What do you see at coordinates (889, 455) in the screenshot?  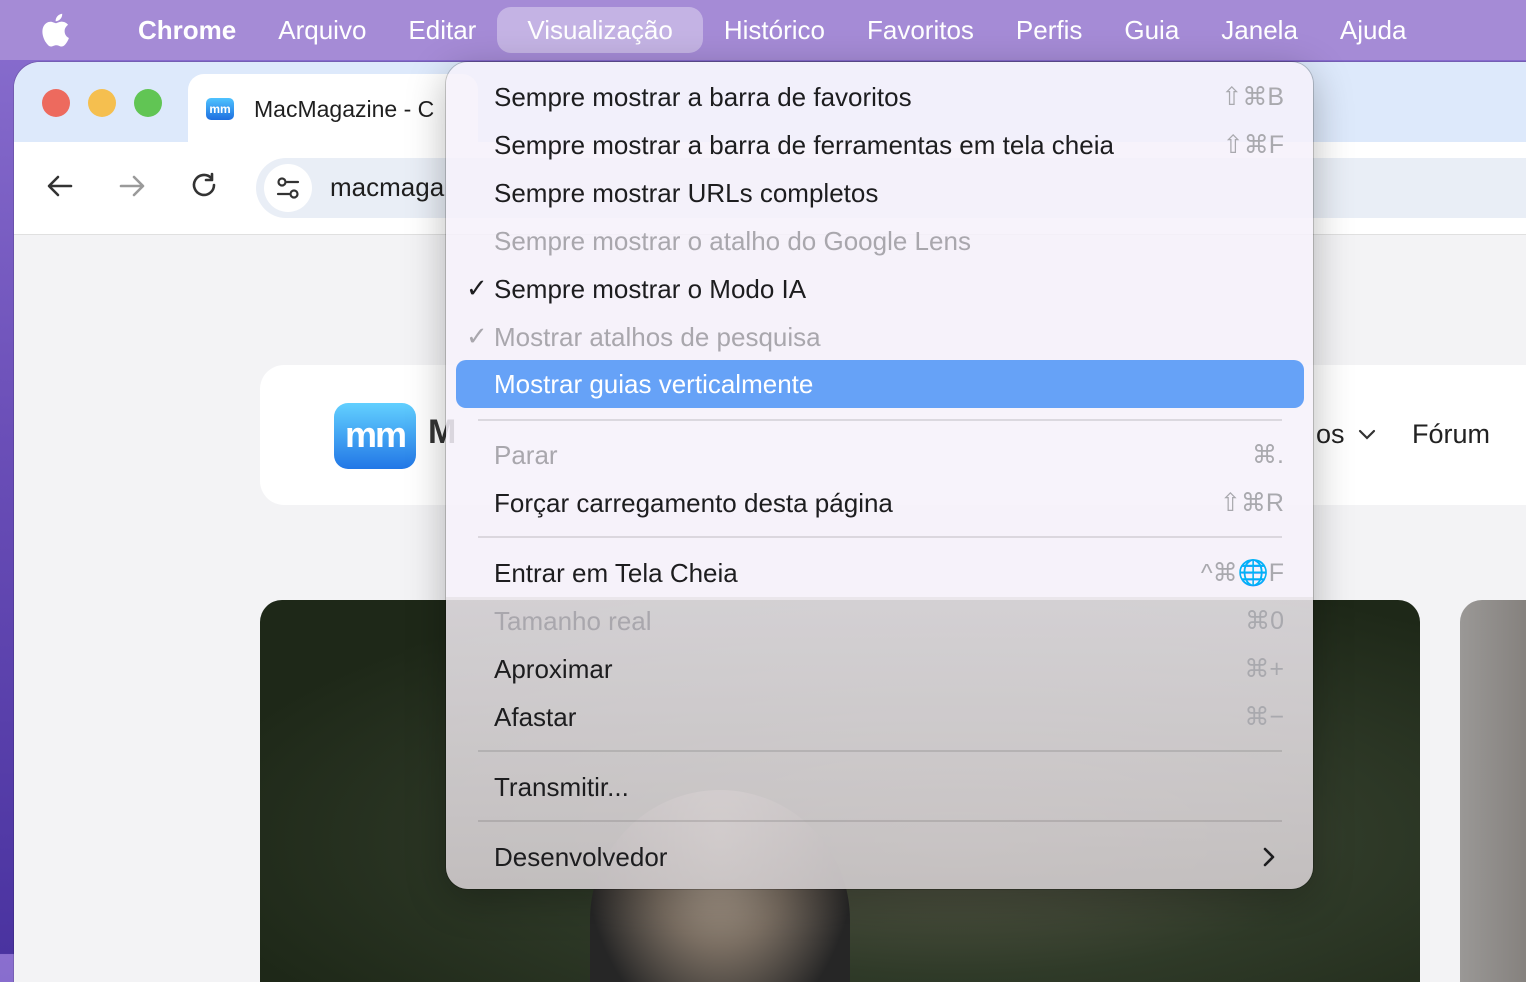 I see `menu-item-stop: Parar ⌘.` at bounding box center [889, 455].